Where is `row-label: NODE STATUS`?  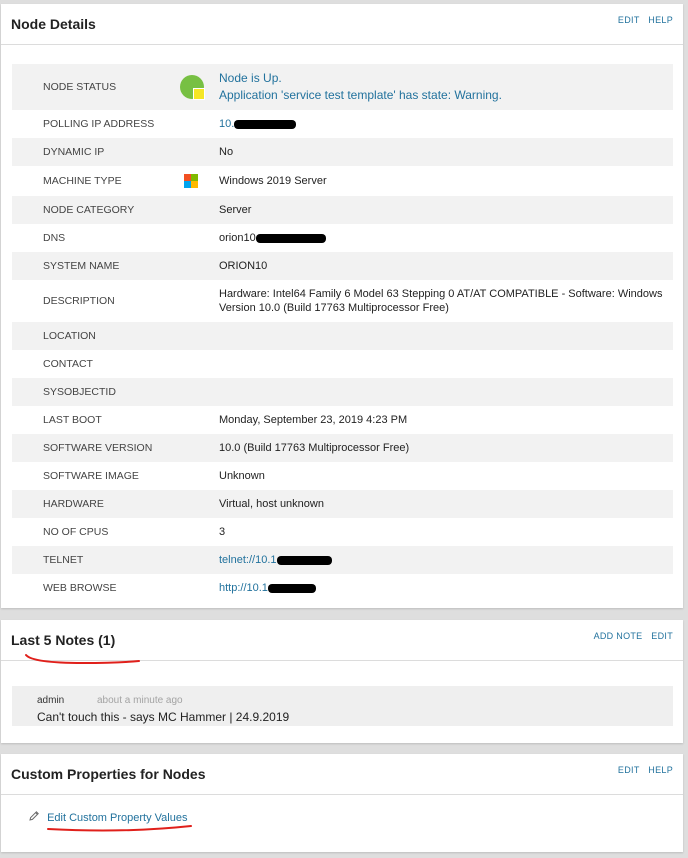 row-label: NODE STATUS is located at coordinates (92, 87).